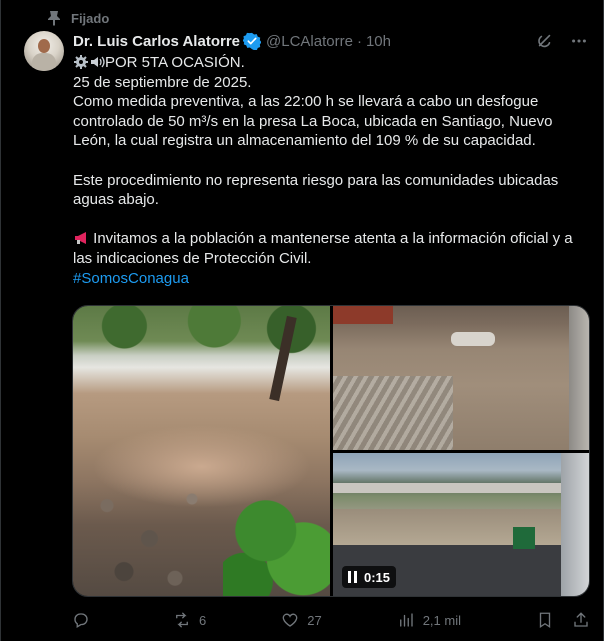  I want to click on repost-button: 6, so click(189, 620).